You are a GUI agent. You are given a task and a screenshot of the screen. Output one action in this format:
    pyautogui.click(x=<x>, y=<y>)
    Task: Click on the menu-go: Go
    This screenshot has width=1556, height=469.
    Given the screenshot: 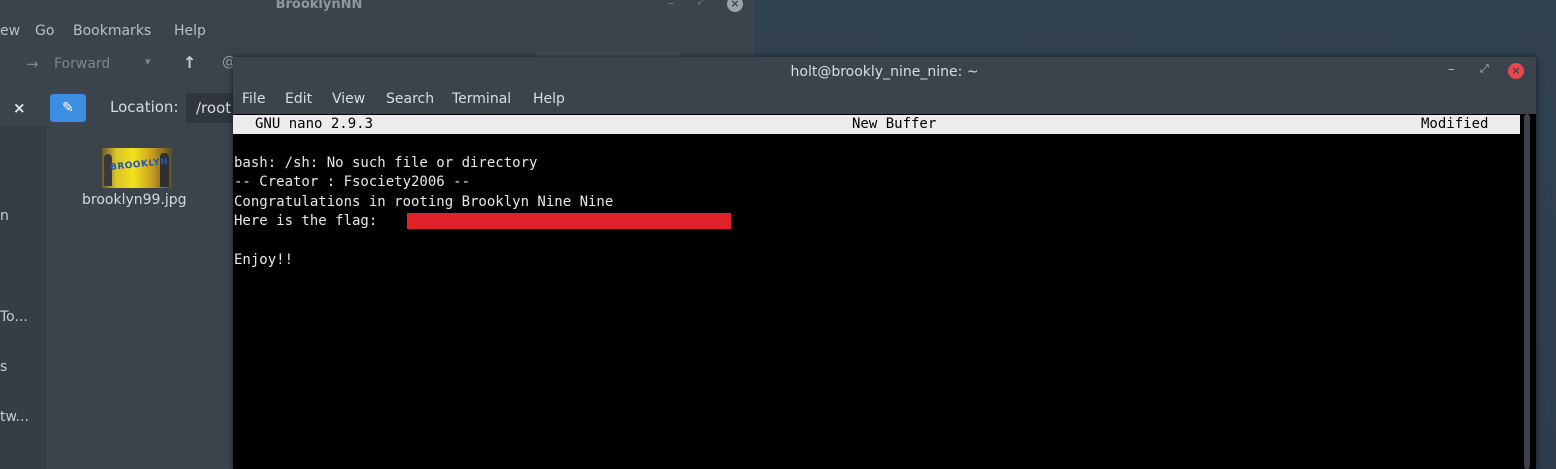 What is the action you would take?
    pyautogui.click(x=44, y=31)
    